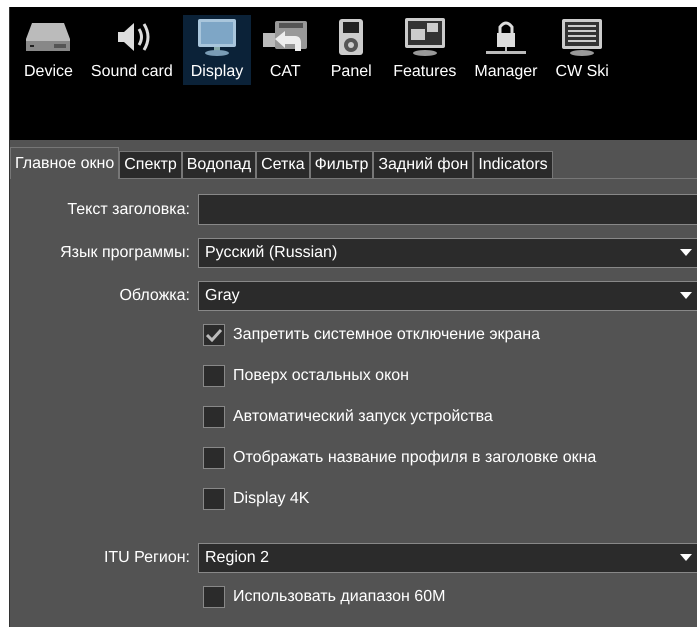 The height and width of the screenshot is (627, 697). I want to click on toolbar-button: Sound card, so click(131, 50).